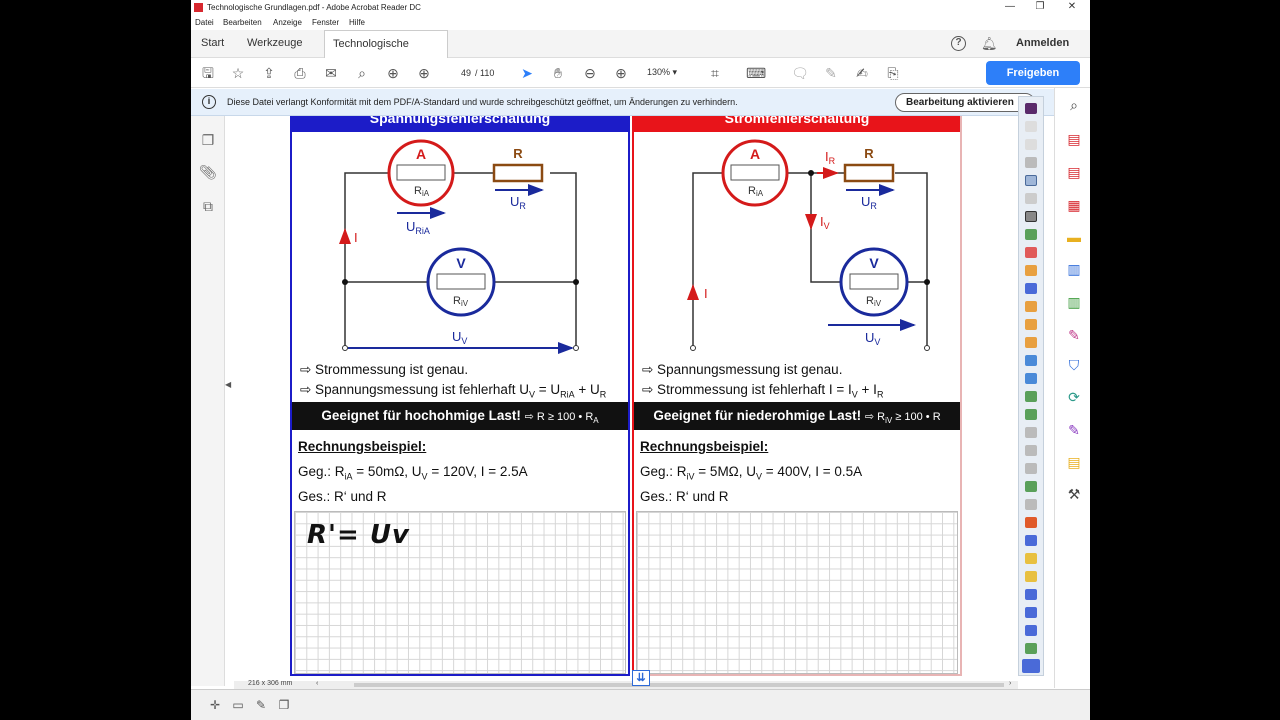  What do you see at coordinates (958, 43) in the screenshot?
I see `help-icon: ?` at bounding box center [958, 43].